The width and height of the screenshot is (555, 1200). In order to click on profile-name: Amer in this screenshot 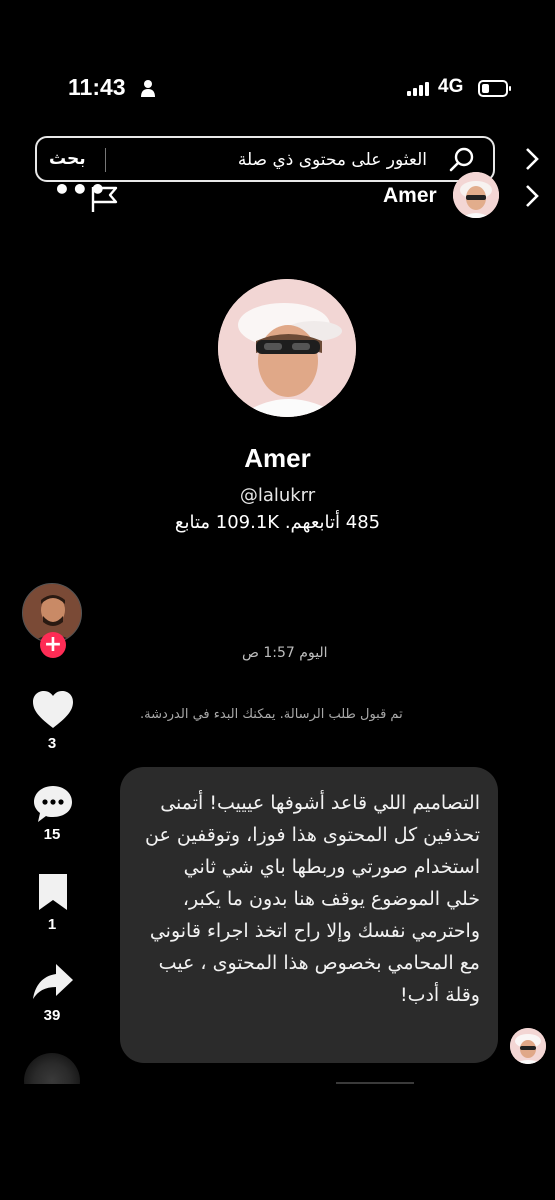, I will do `click(277, 458)`.